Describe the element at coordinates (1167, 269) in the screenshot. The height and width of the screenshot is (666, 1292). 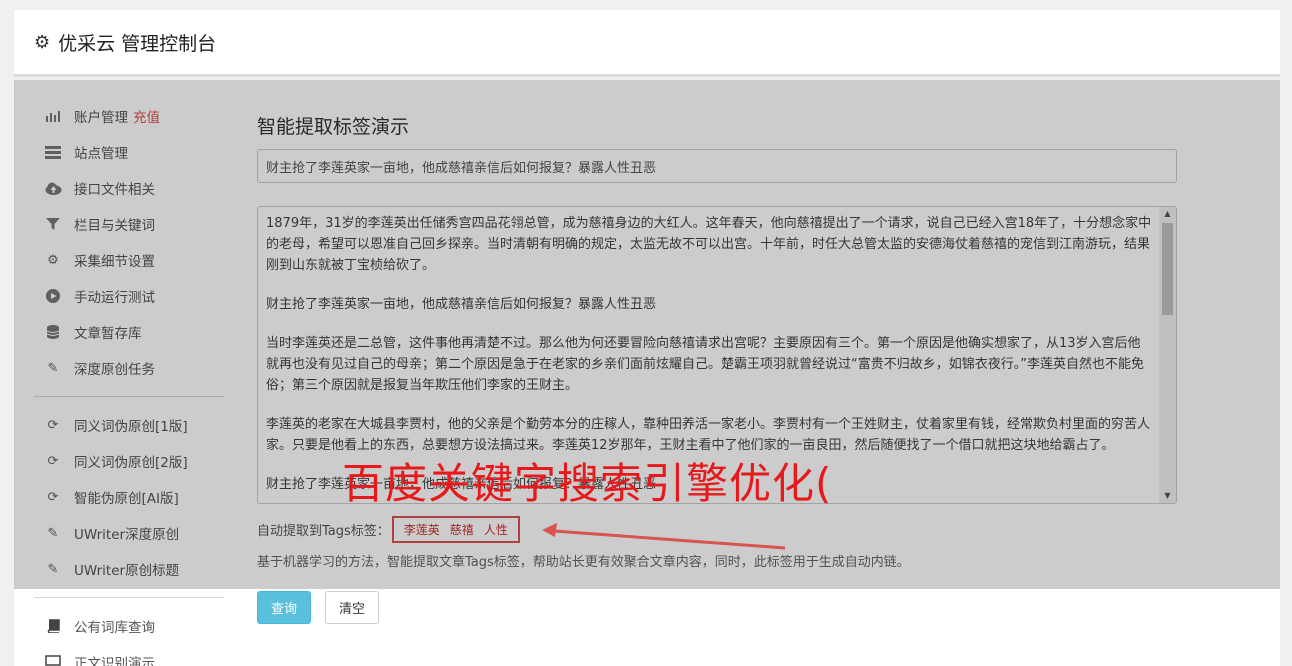
I see `scroll-thumb` at that location.